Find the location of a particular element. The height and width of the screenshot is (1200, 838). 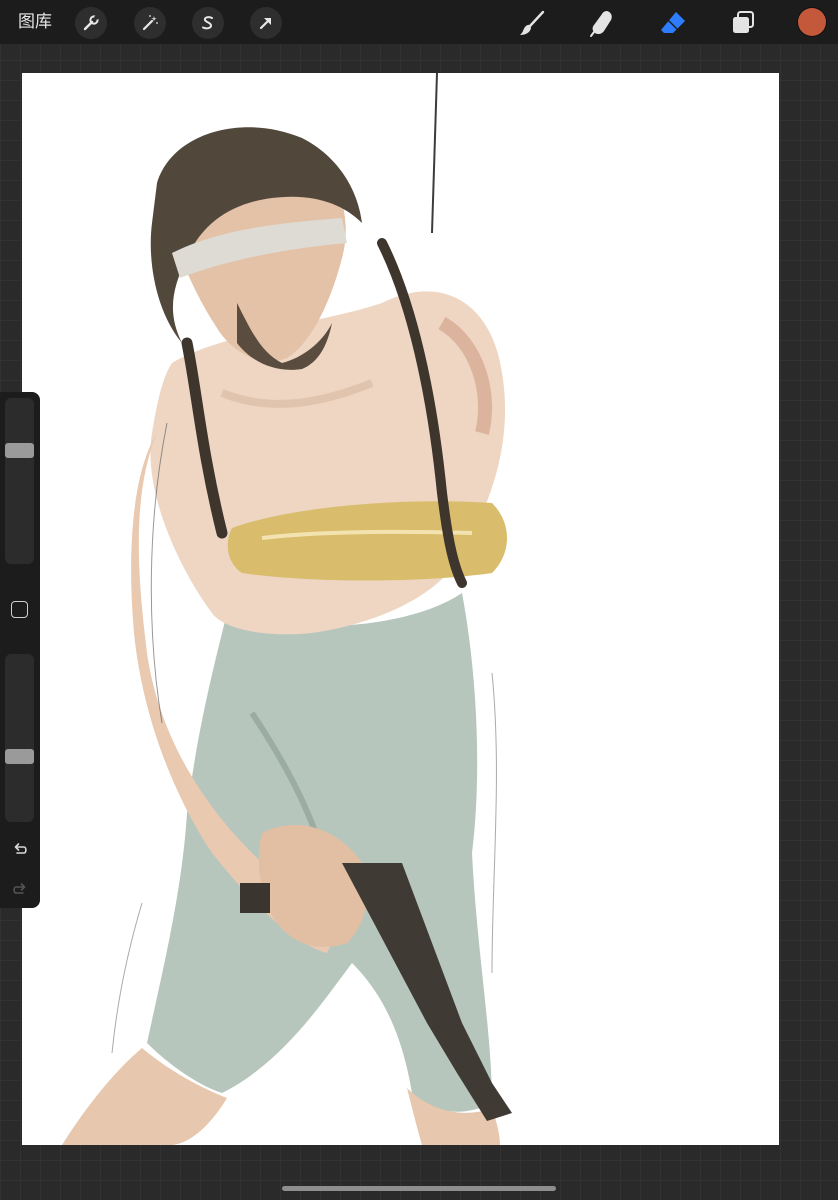

top-toolbar: 图库 is located at coordinates (419, 22).